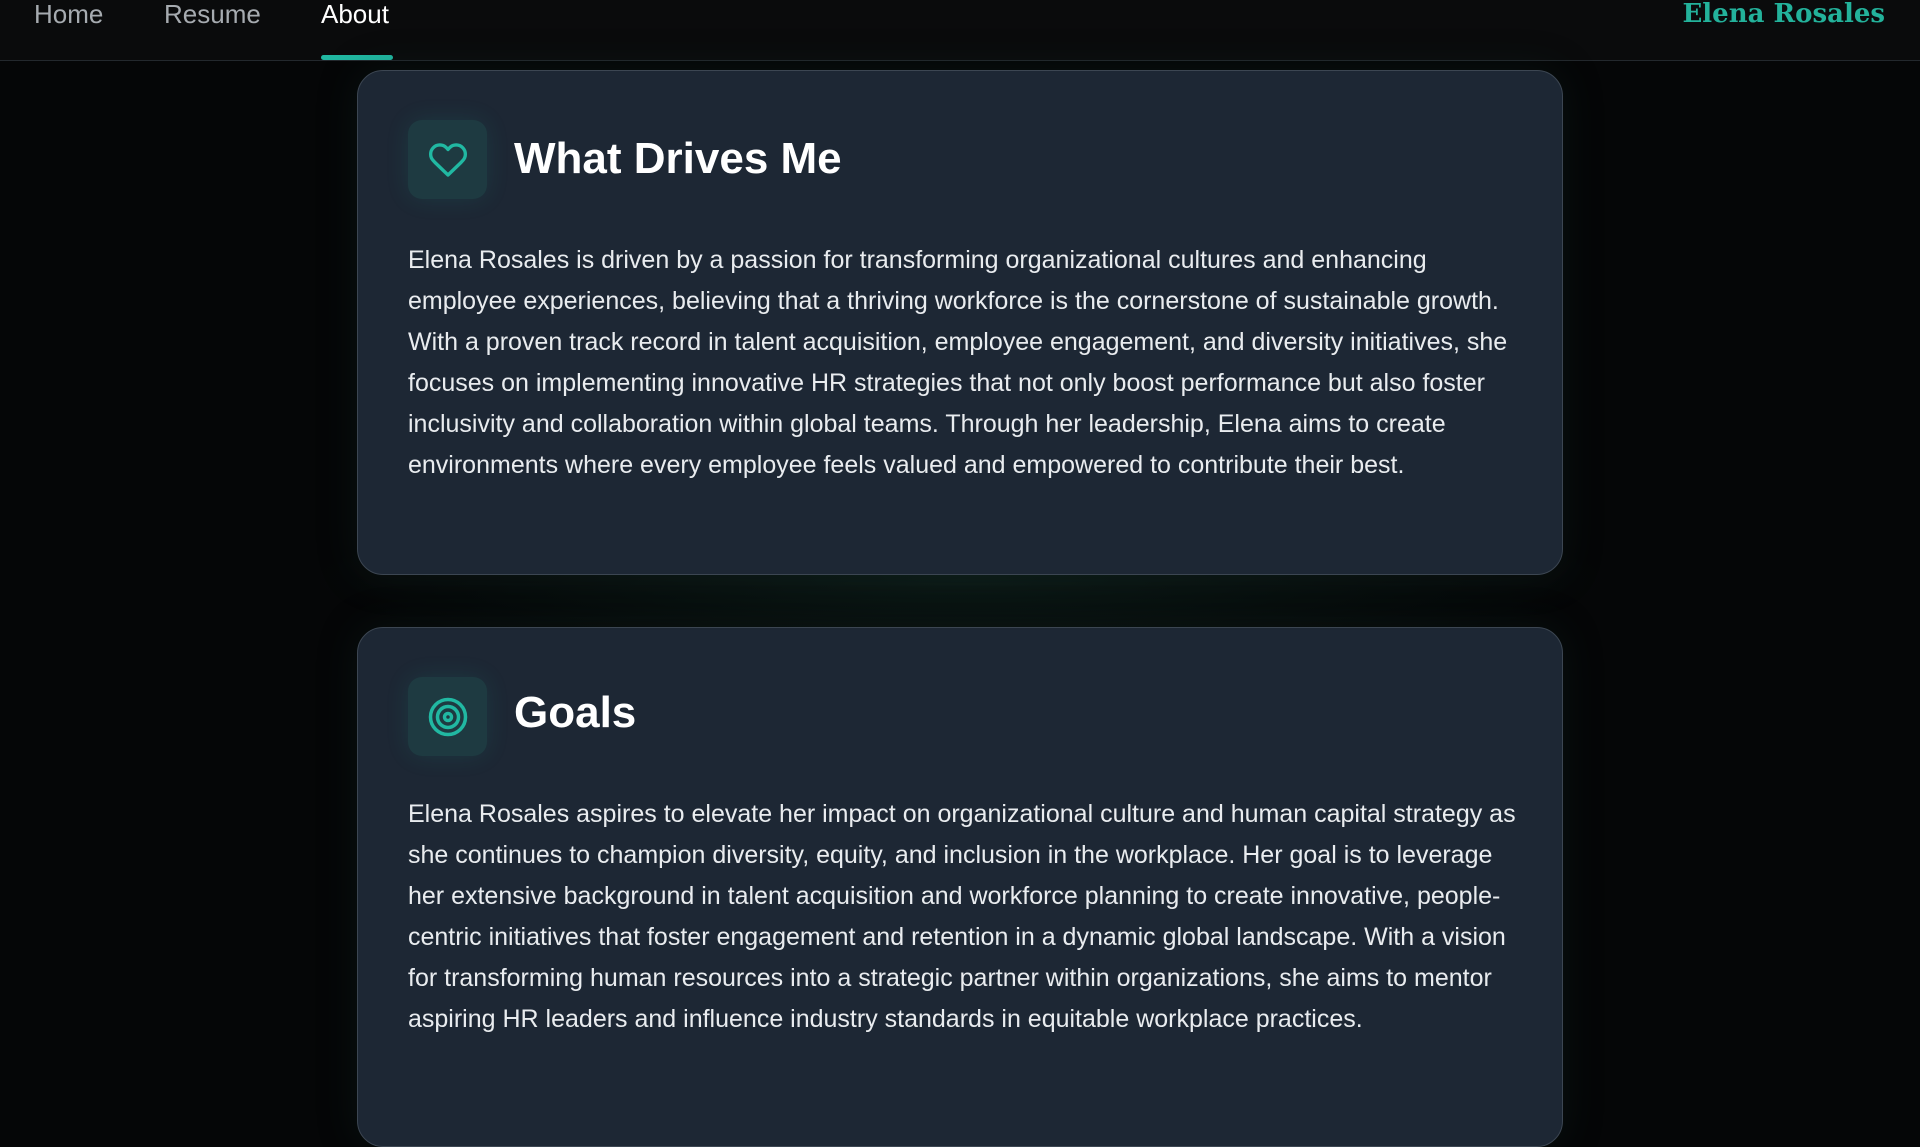 This screenshot has height=1147, width=1920. Describe the element at coordinates (575, 712) in the screenshot. I see `section-title: Goals` at that location.